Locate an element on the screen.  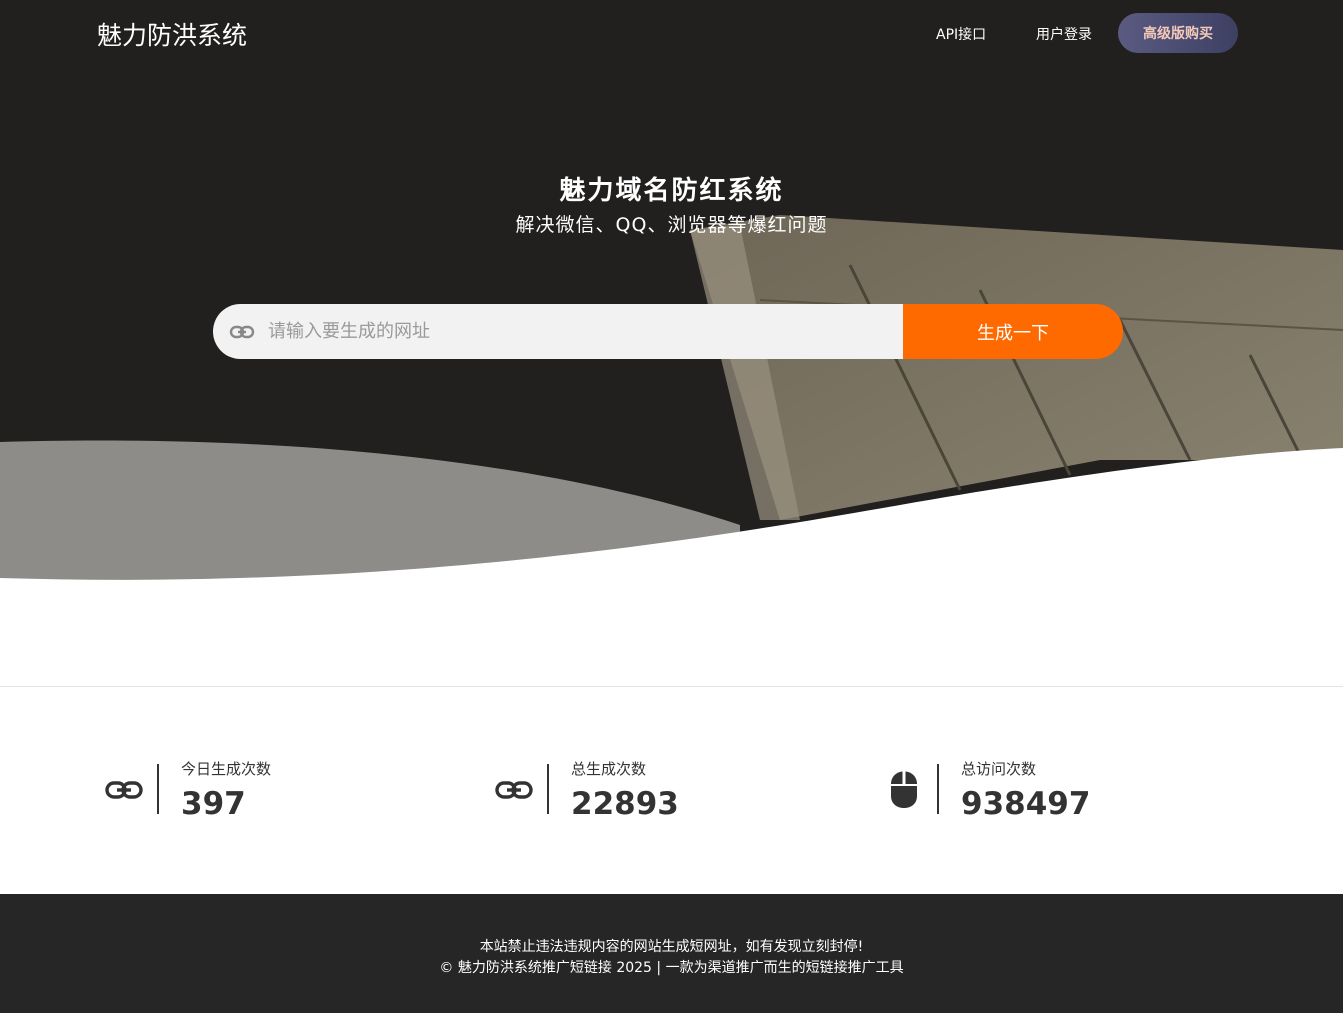
hero-subtitle: 解决微信、QQ、浏览器等爆红问题 is located at coordinates (671, 225).